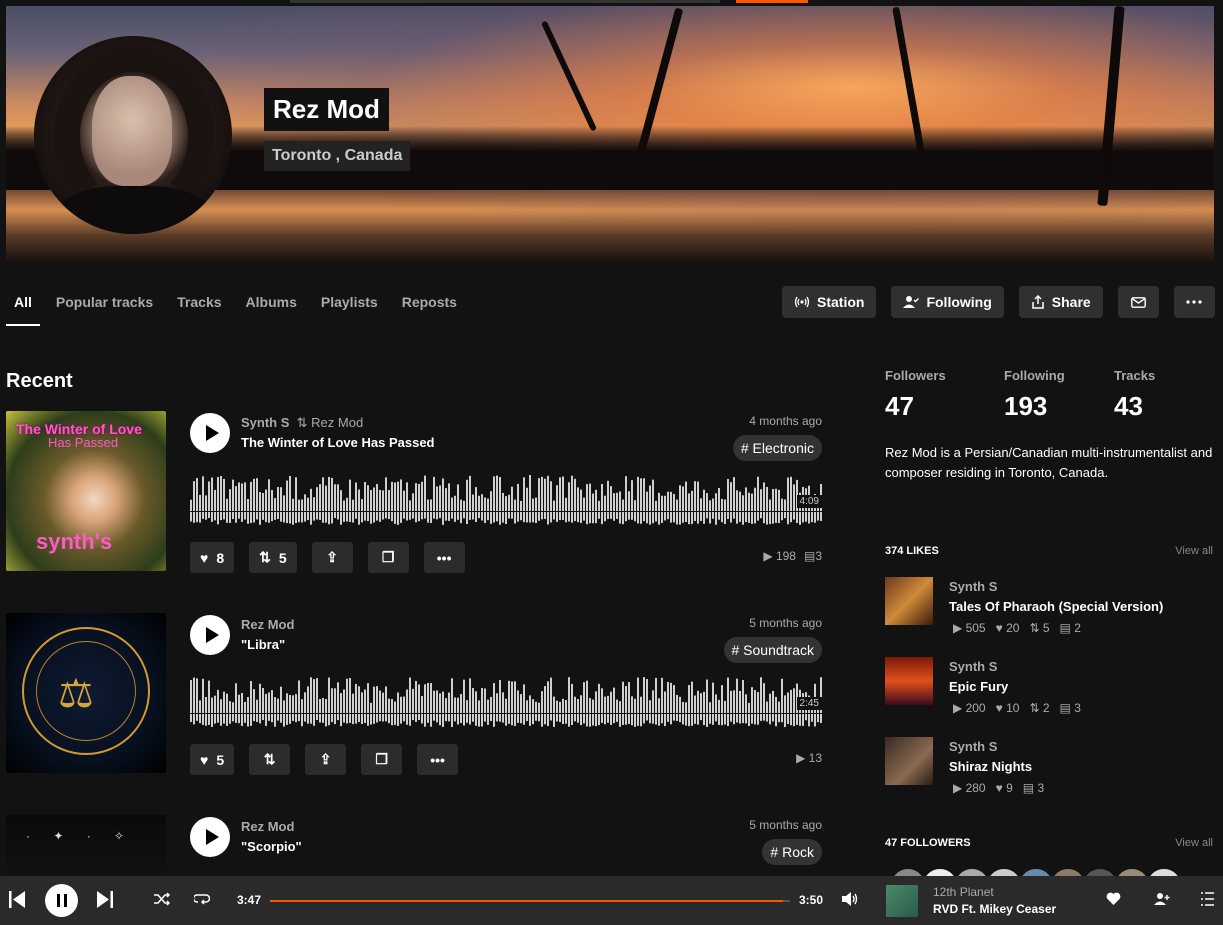 The height and width of the screenshot is (925, 1223). I want to click on queue-button, so click(1207, 899).